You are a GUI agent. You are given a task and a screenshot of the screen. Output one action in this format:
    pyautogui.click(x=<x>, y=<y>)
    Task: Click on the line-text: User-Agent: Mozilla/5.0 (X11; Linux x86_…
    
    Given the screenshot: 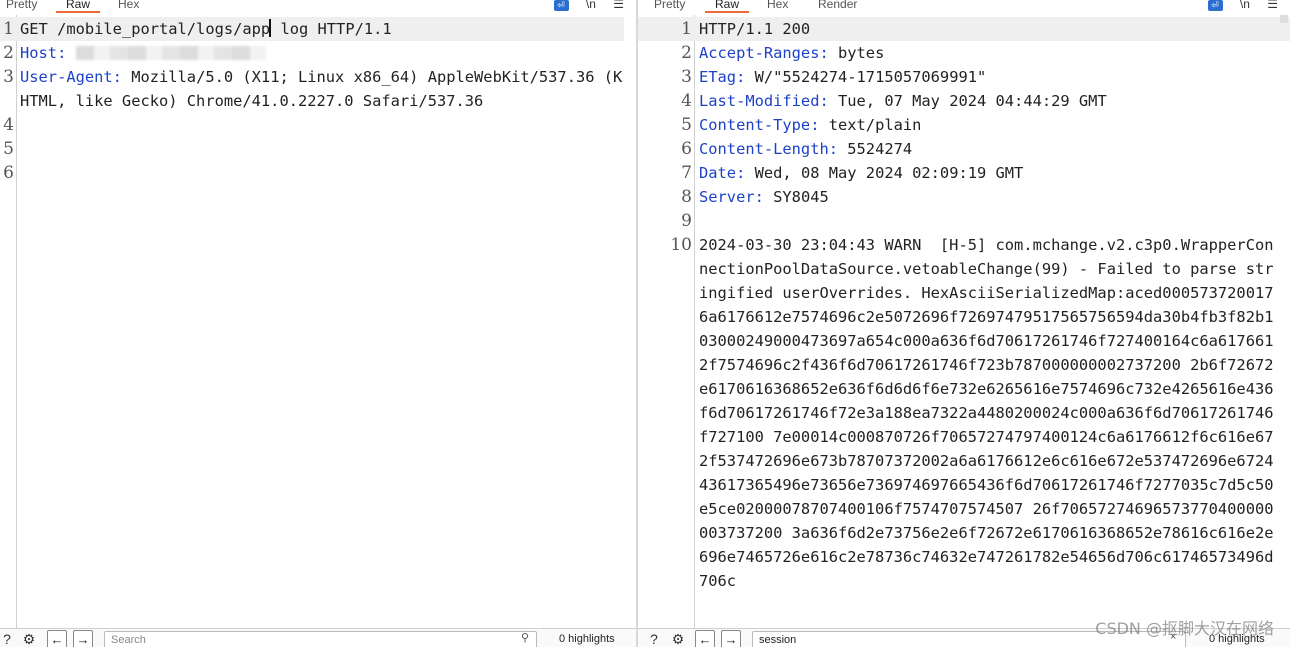 What is the action you would take?
    pyautogui.click(x=322, y=89)
    